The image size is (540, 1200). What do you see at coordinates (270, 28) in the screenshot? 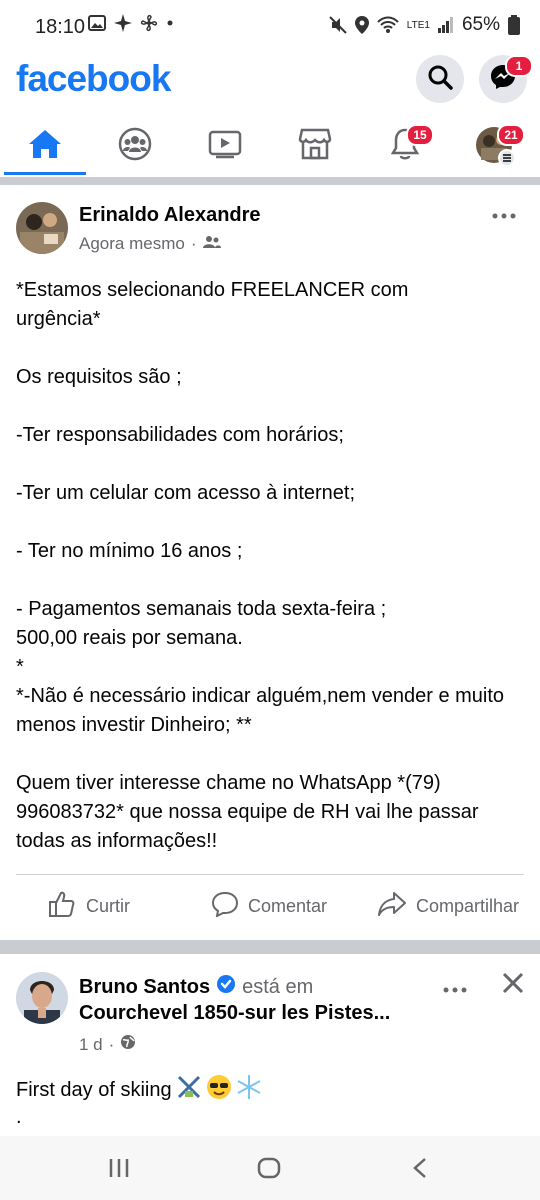
I see `status-bar: 18:10 LTE1 65%` at bounding box center [270, 28].